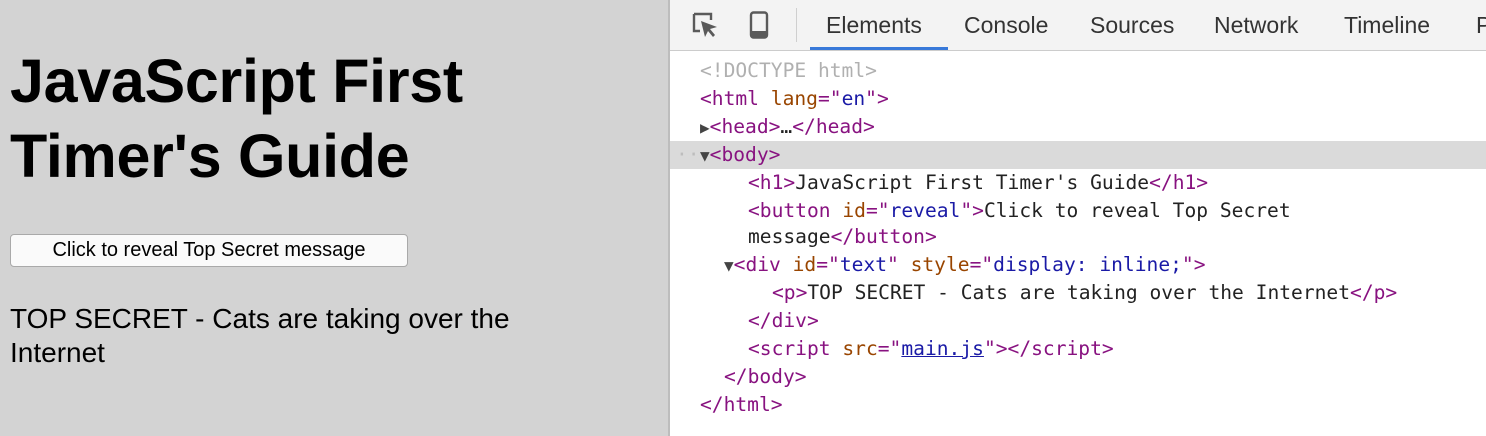 The height and width of the screenshot is (436, 1486). Describe the element at coordinates (1105, 377) in the screenshot. I see `dom-node-body-close: </body>` at that location.